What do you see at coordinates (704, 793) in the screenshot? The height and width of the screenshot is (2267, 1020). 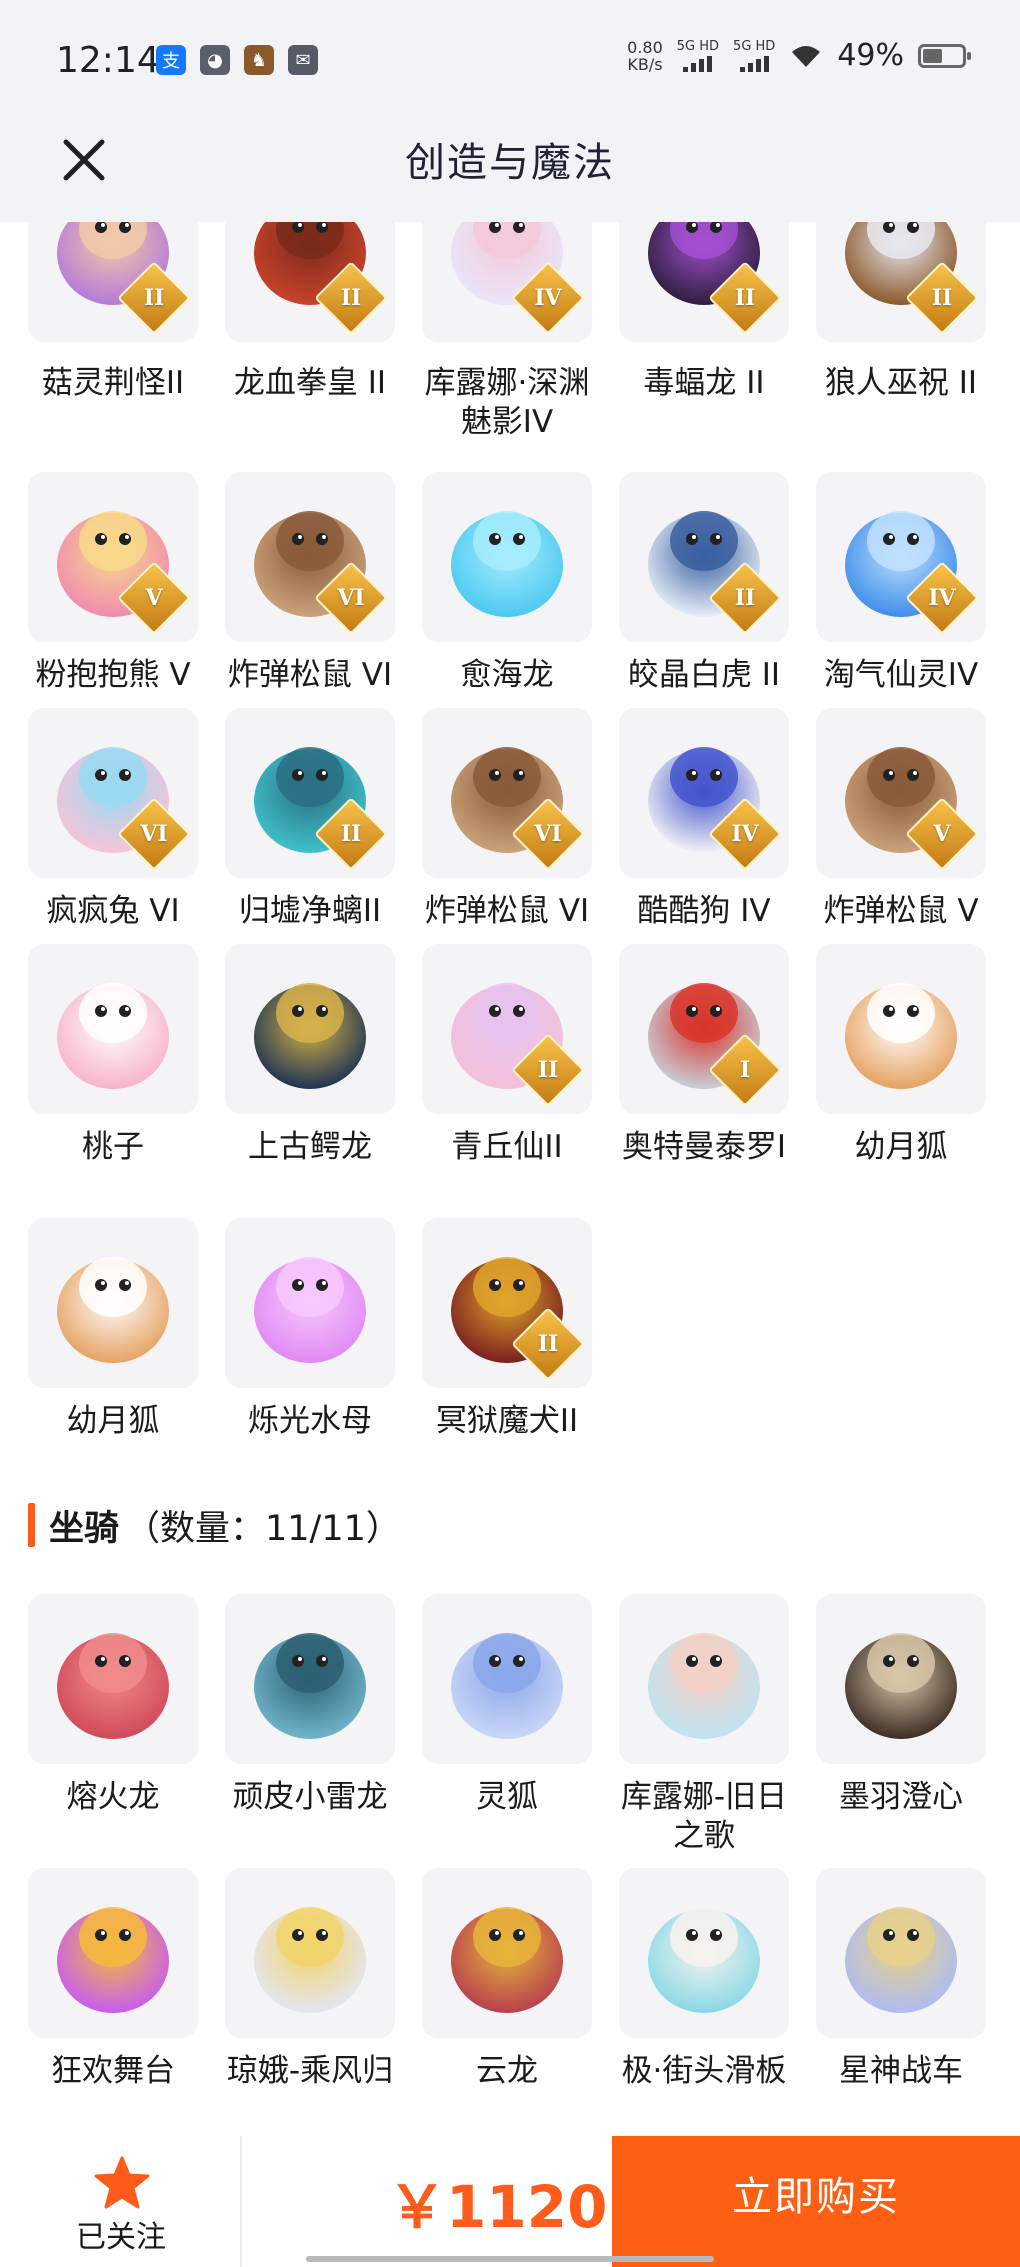 I see `pet-thumbnail: IV` at bounding box center [704, 793].